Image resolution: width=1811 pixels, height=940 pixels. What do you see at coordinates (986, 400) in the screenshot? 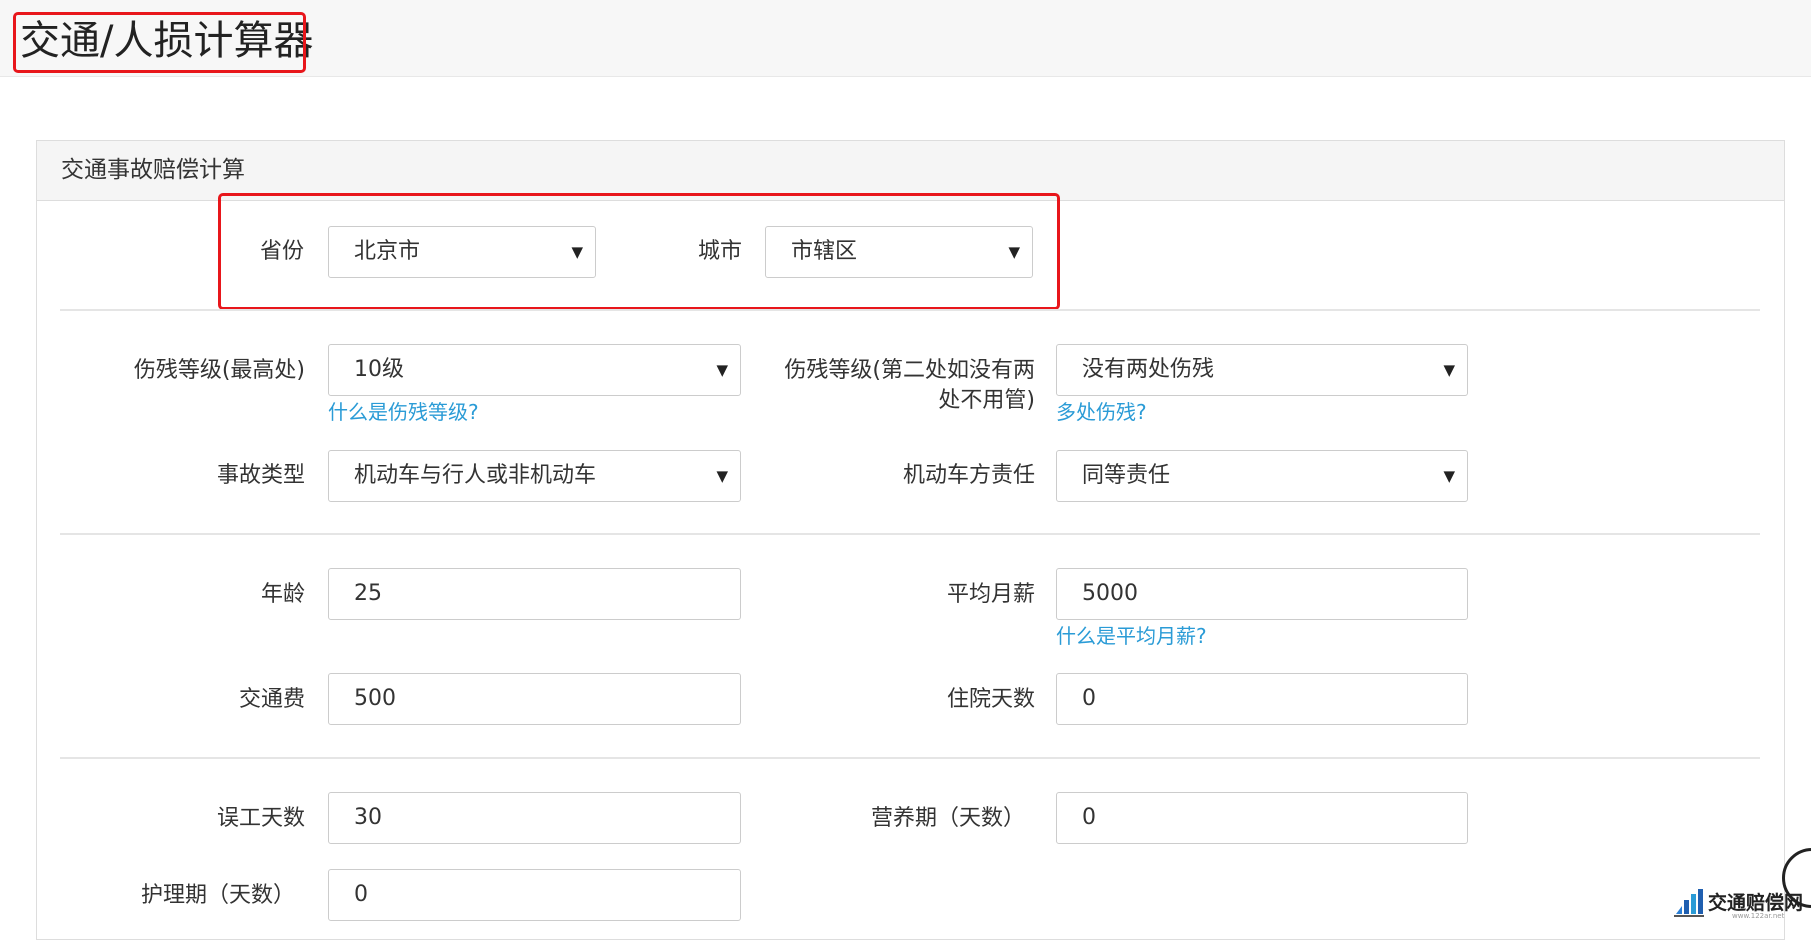
I see `second-disability-label-line2: 处不用管)` at bounding box center [986, 400].